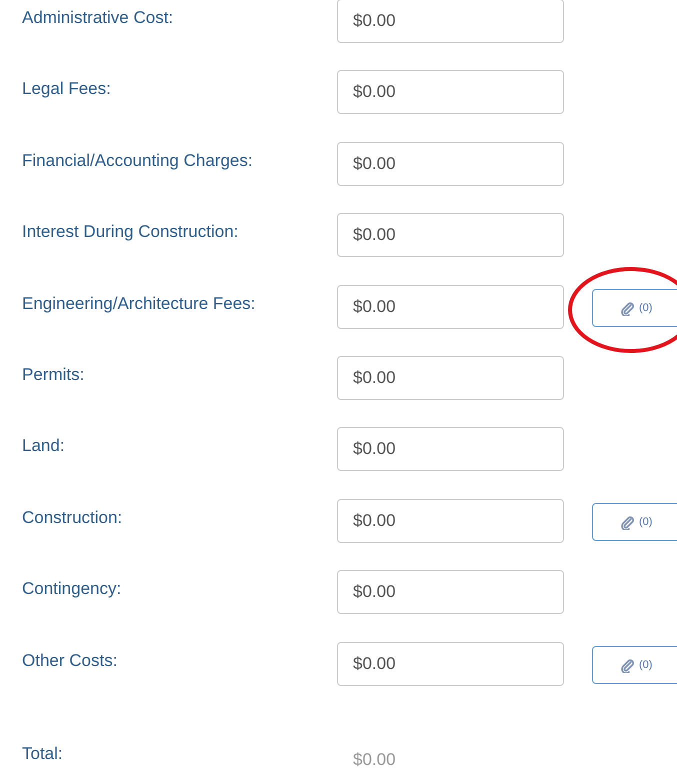 The image size is (677, 769). Describe the element at coordinates (137, 160) in the screenshot. I see `field-label: Financial/Accounting Charges:` at that location.